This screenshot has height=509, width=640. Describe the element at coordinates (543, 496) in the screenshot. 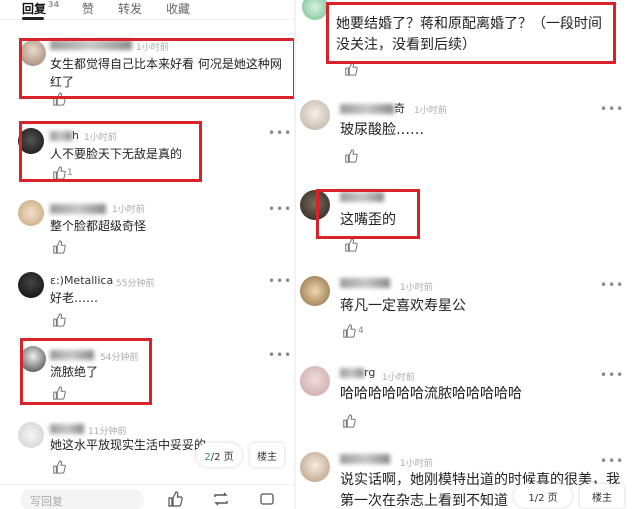

I see `page-indicator: 1/2 页` at that location.